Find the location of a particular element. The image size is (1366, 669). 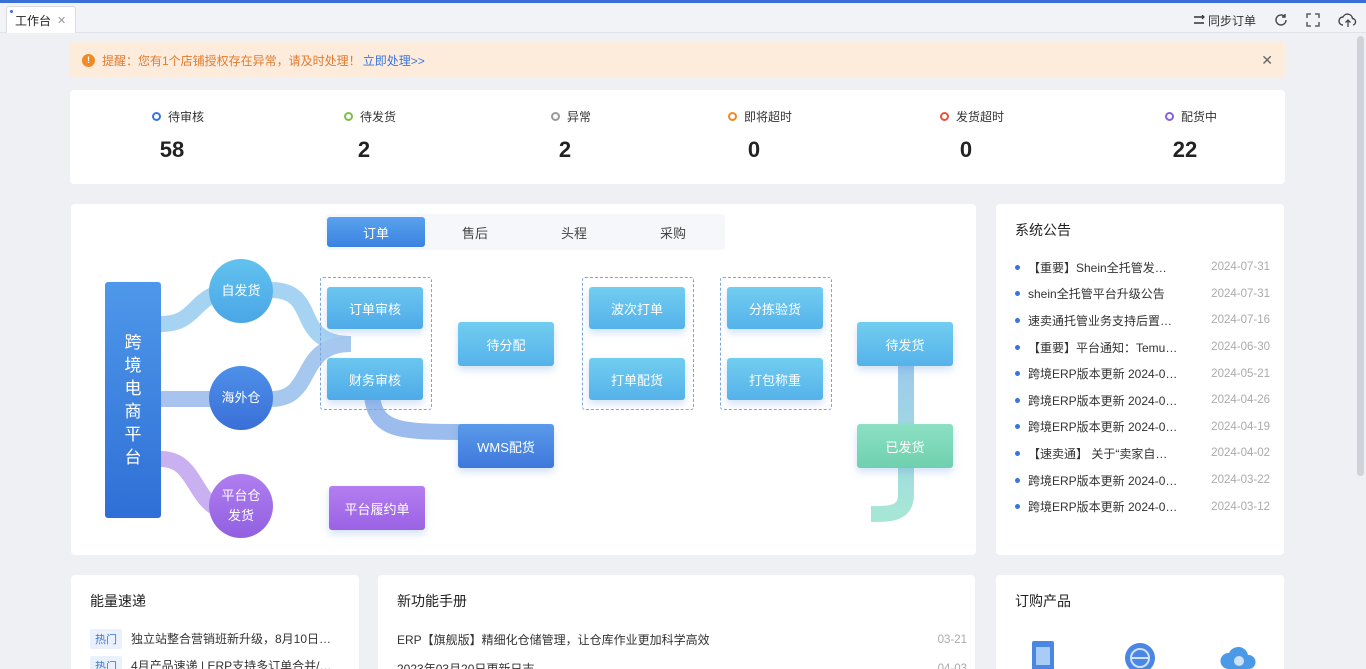

stat-item: 待审核 58 is located at coordinates (178, 135).